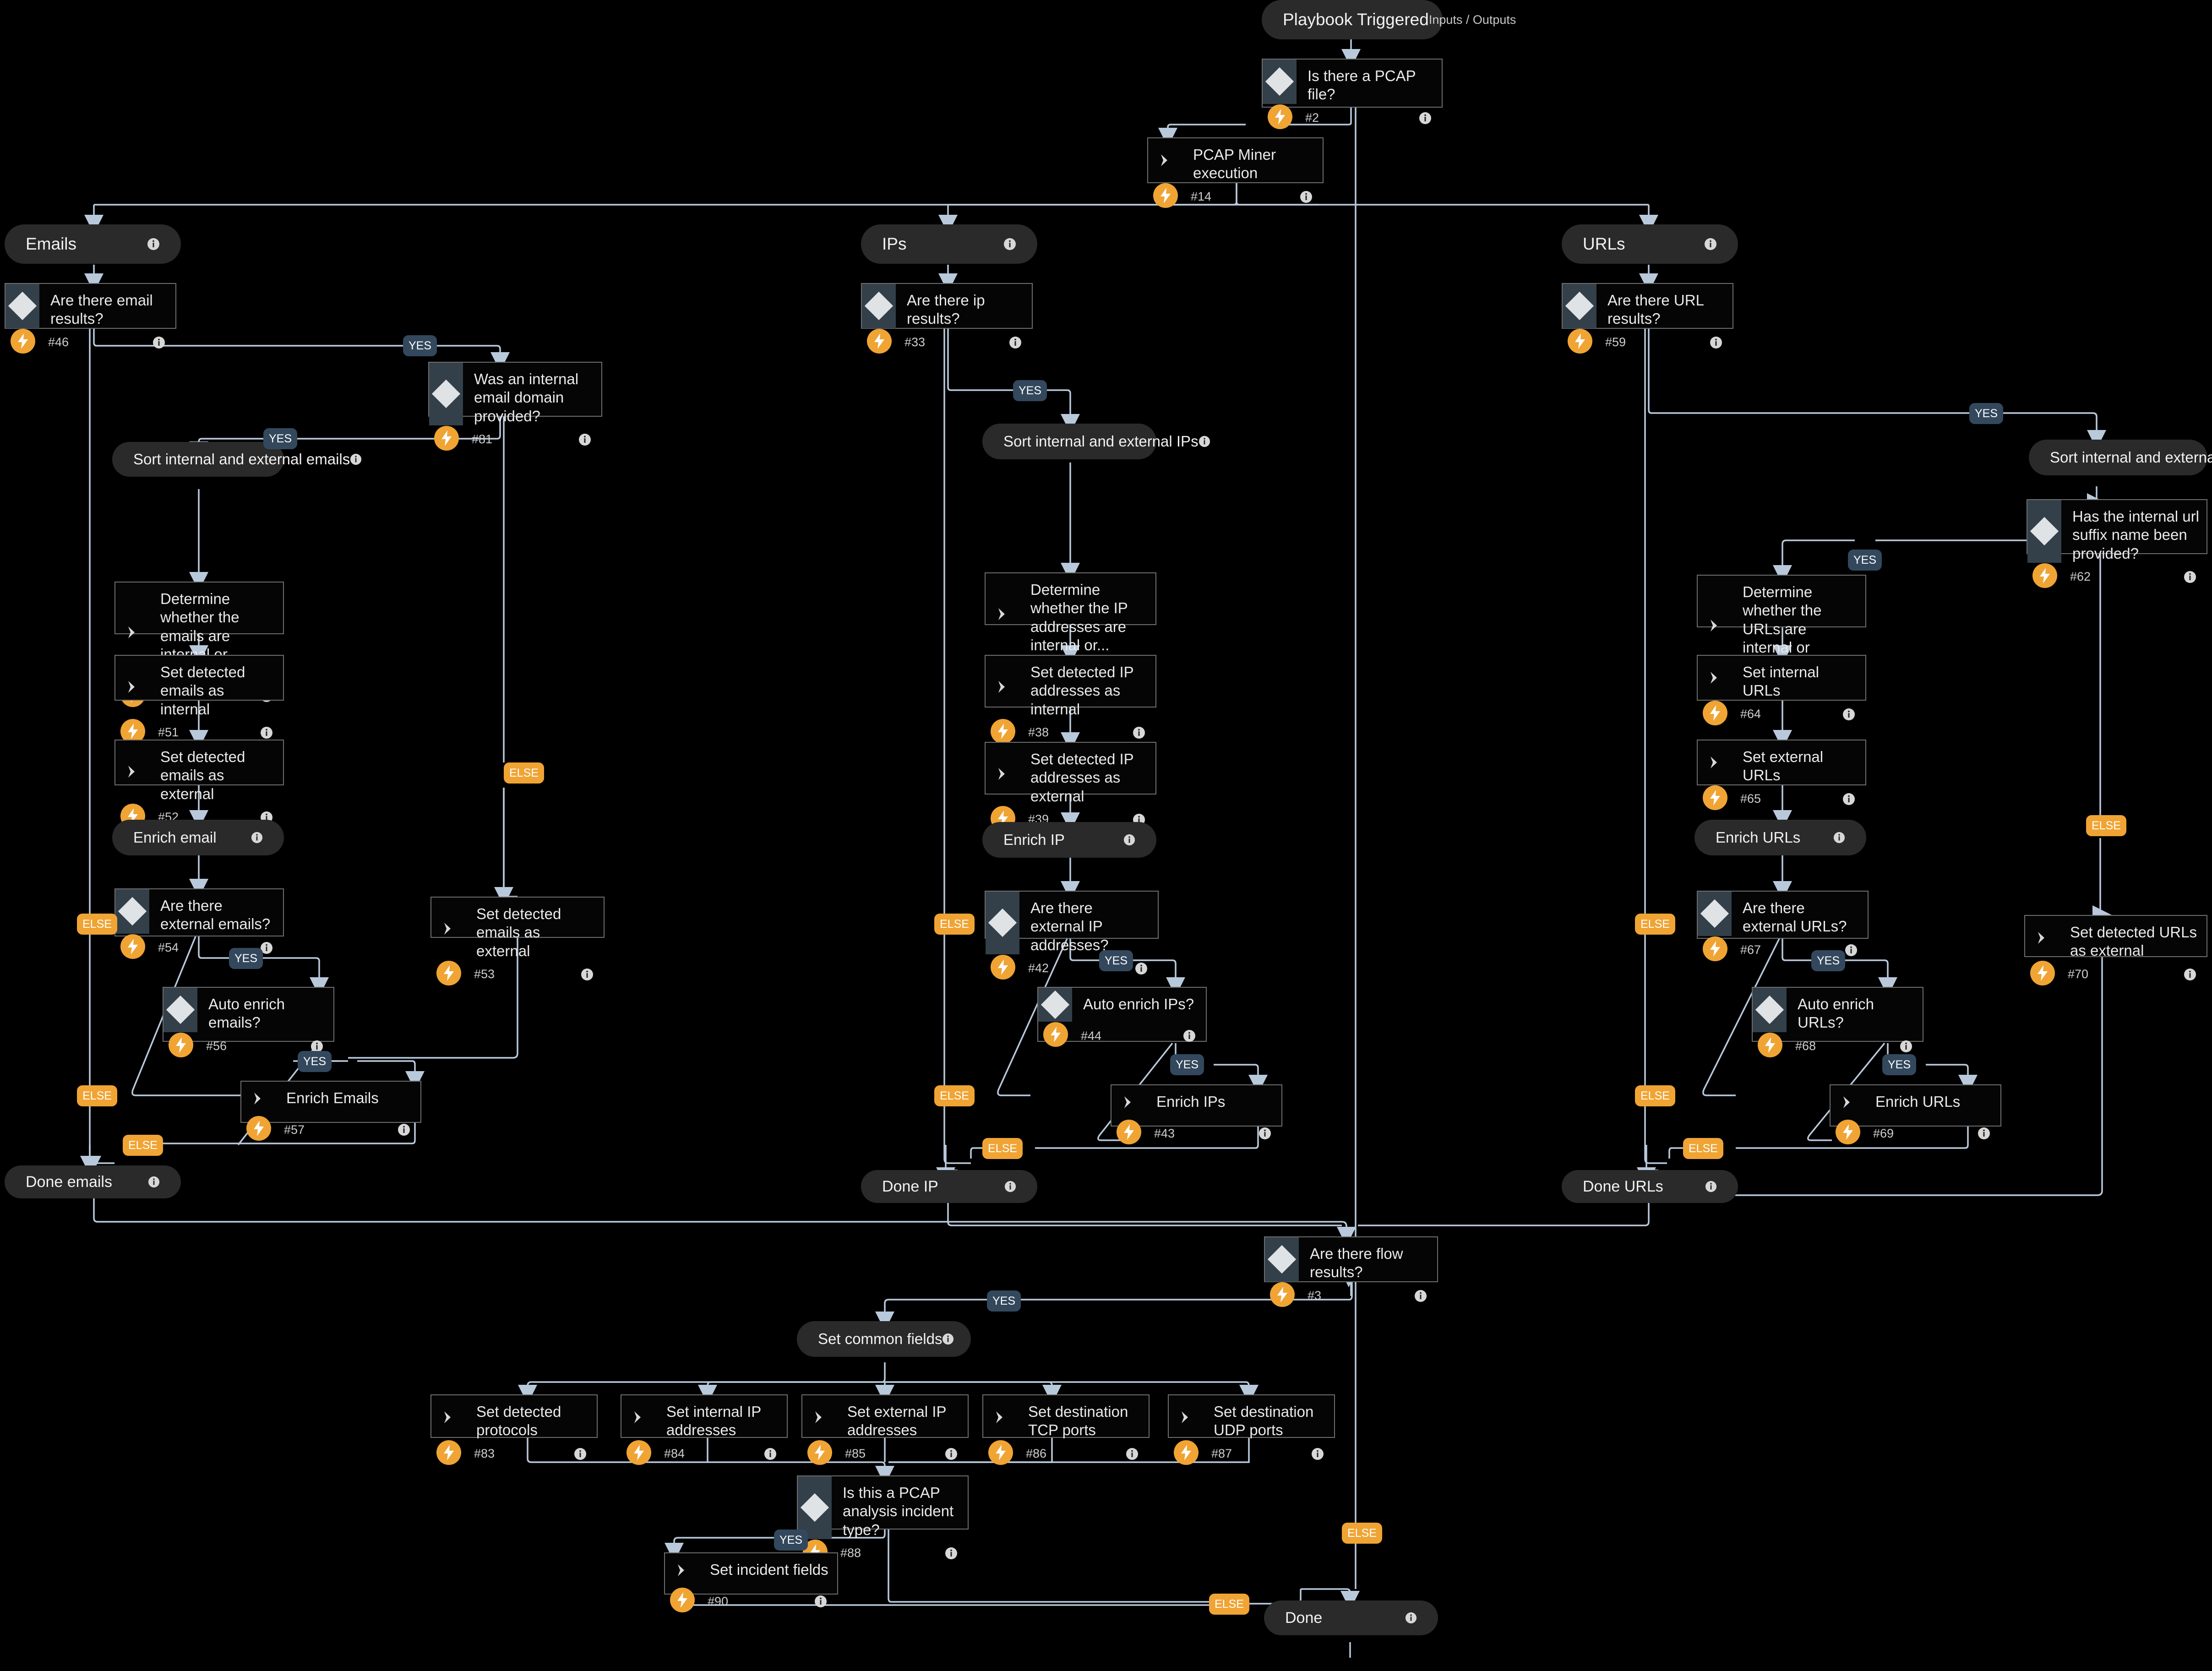 Image resolution: width=2212 pixels, height=1671 pixels. I want to click on node-emails-section: Emails, so click(93, 244).